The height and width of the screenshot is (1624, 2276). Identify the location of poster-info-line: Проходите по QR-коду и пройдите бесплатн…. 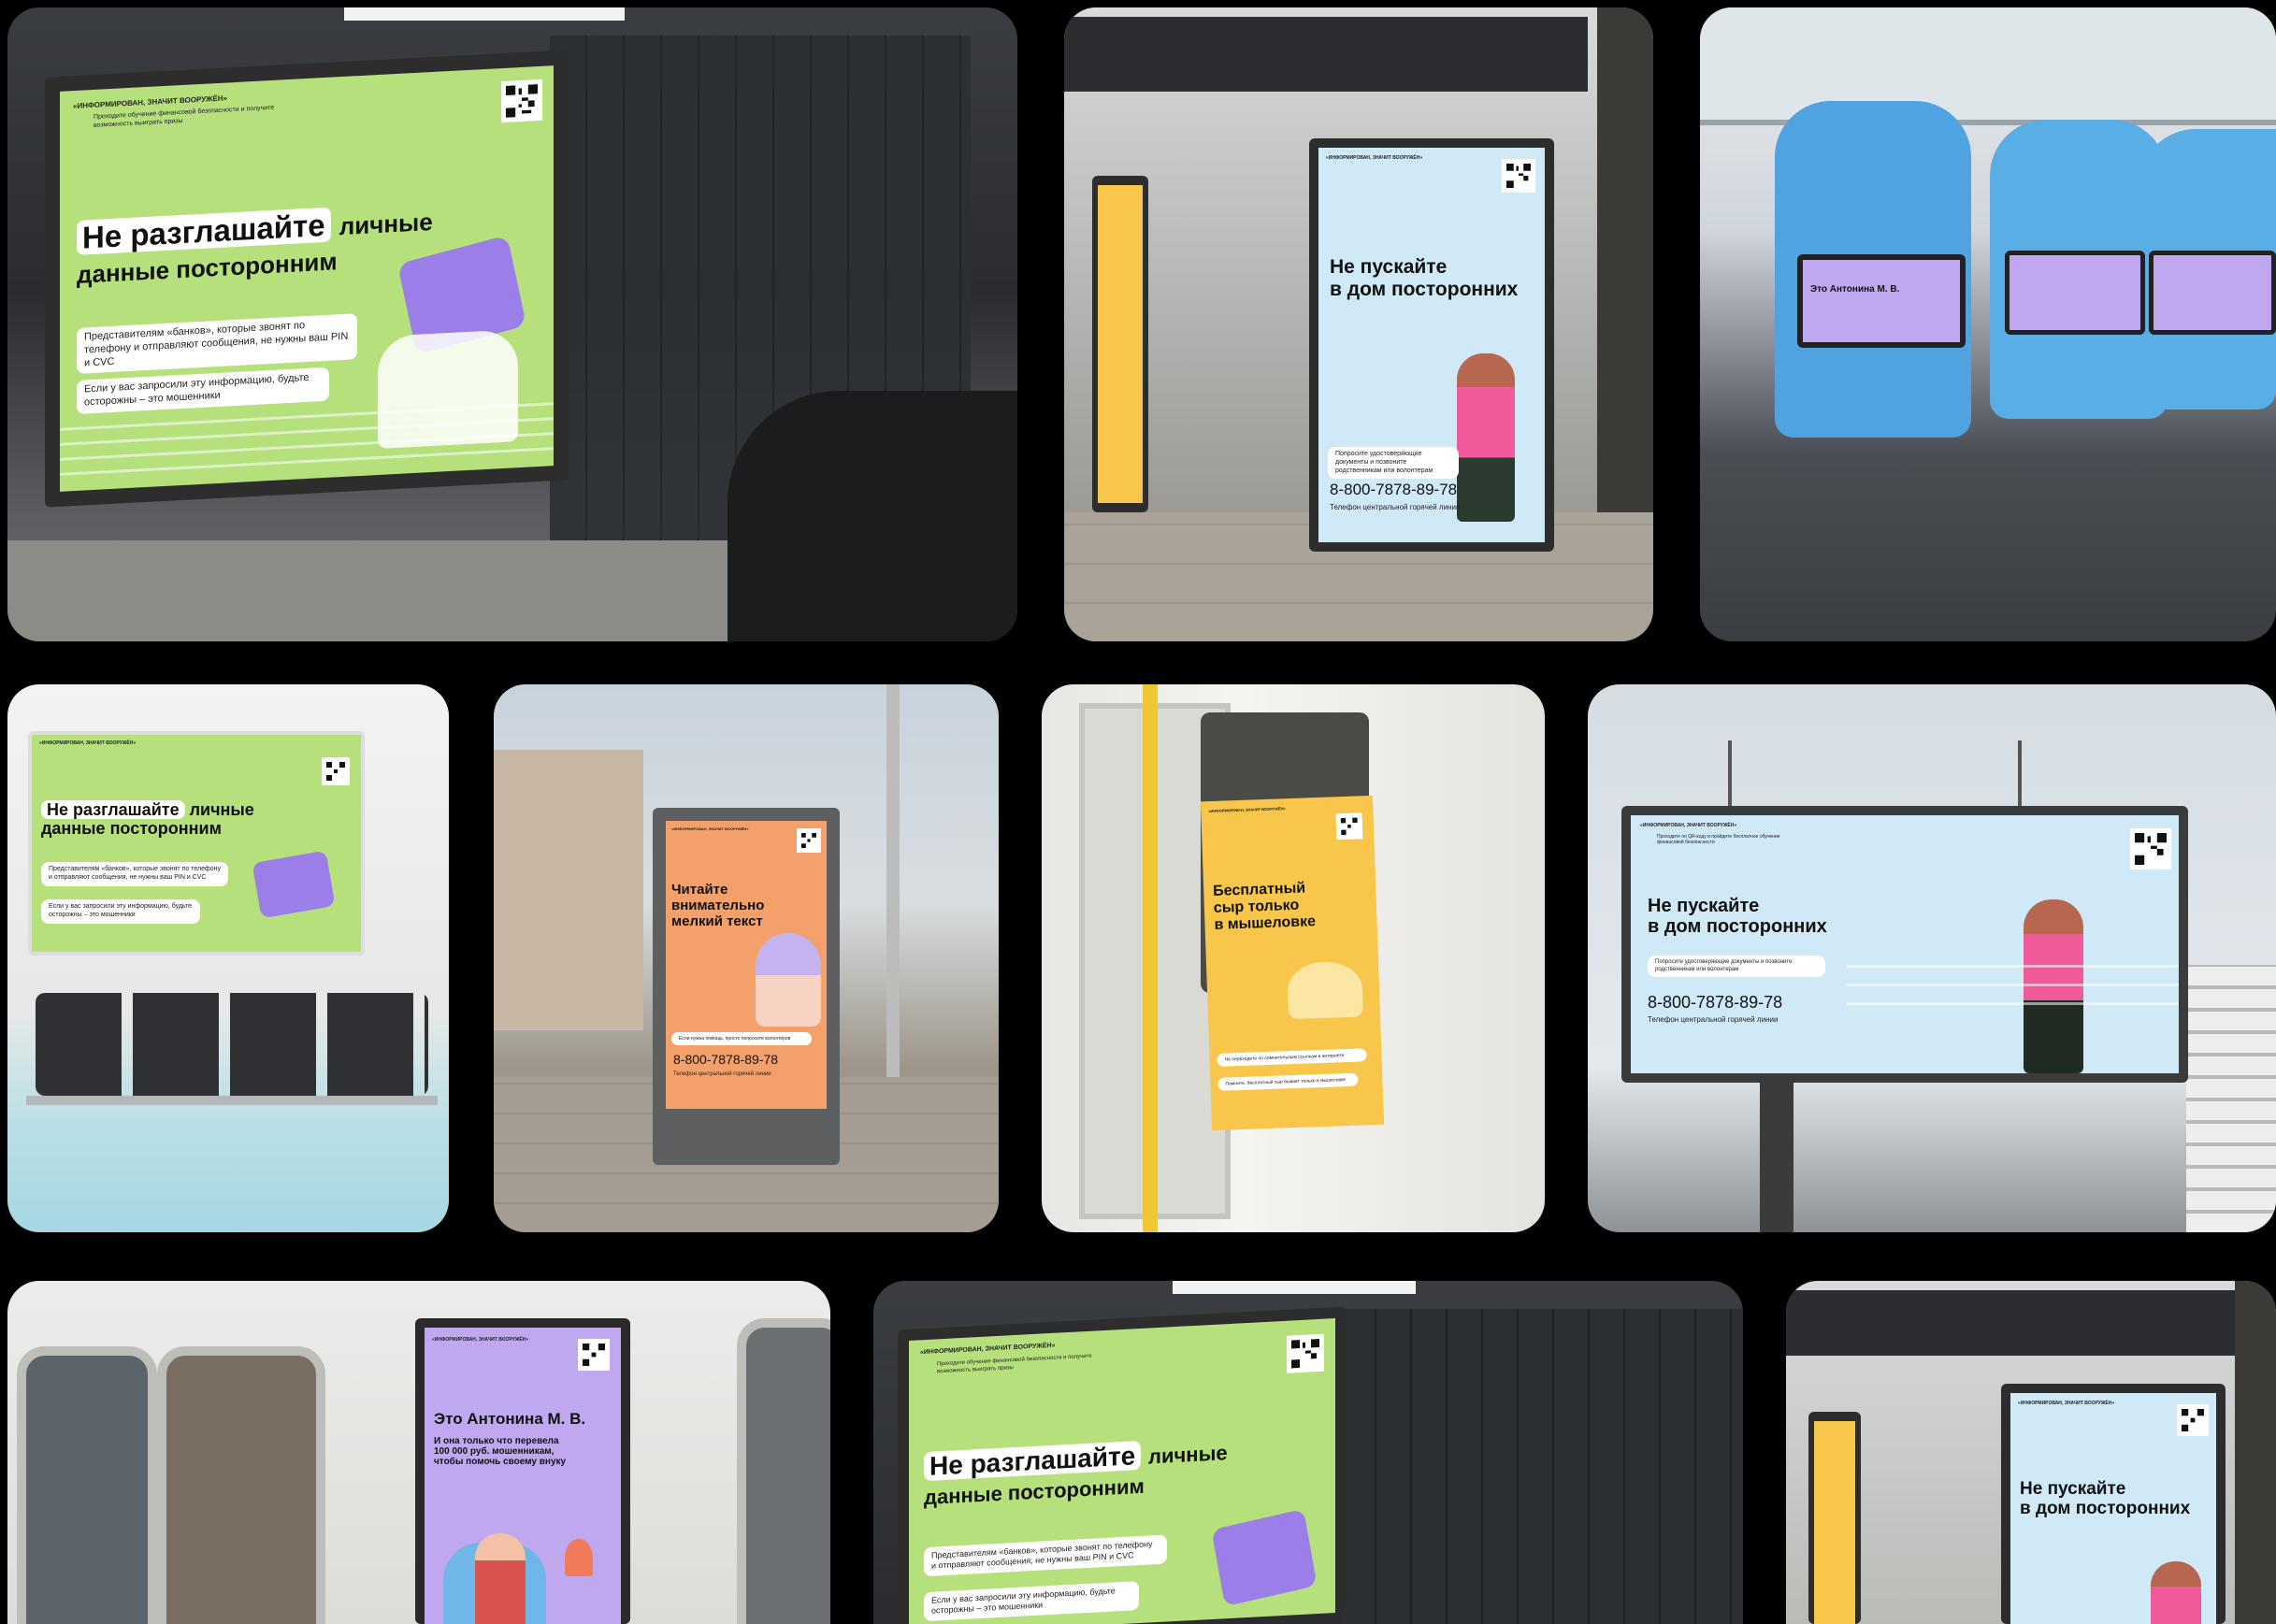
(1719, 840).